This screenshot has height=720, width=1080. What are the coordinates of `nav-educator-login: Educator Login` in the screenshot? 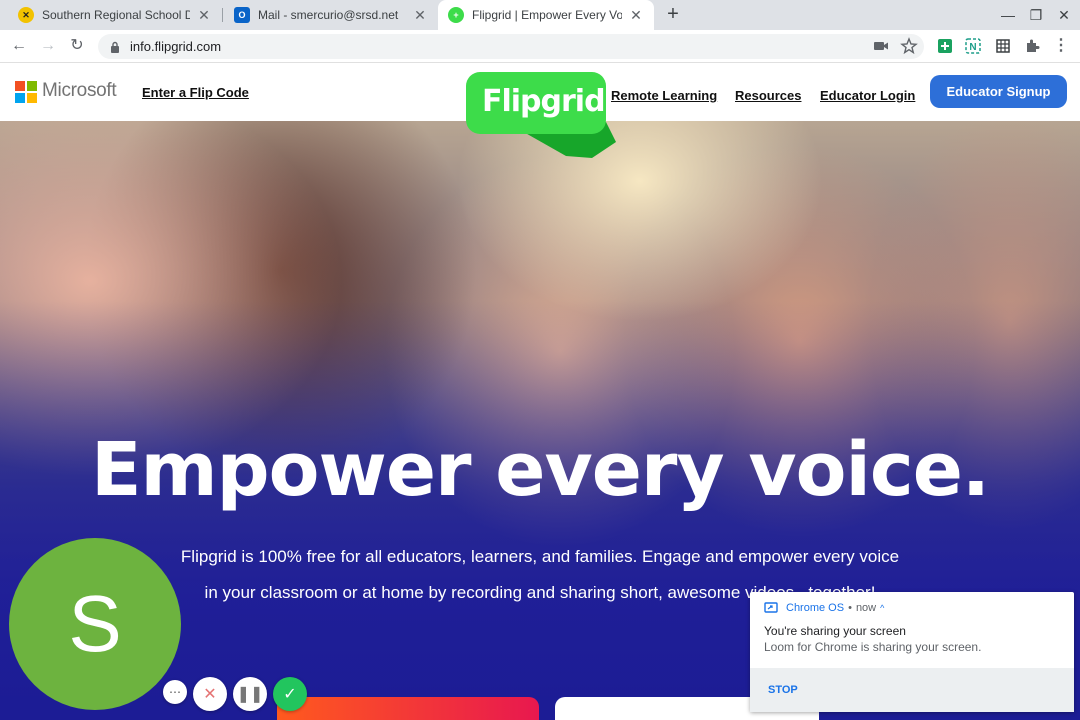 It's located at (867, 95).